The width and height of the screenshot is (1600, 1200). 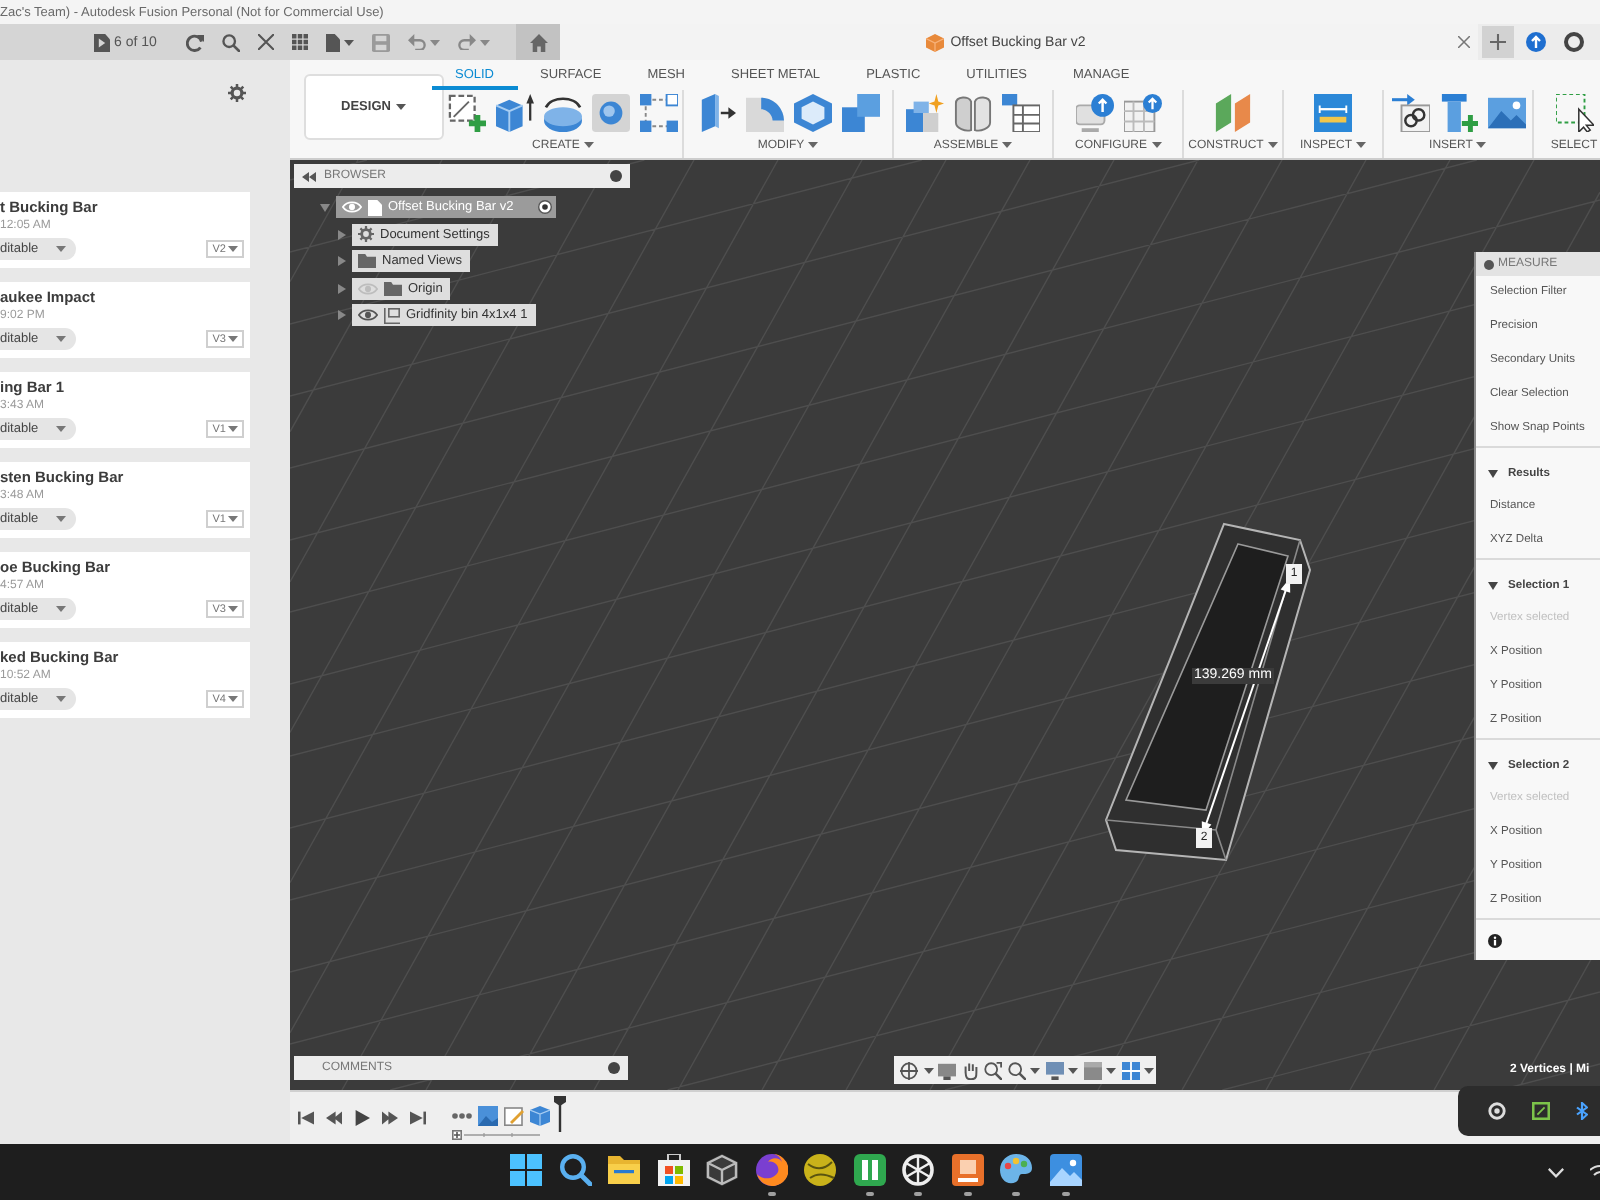 I want to click on skip-forward-icon, so click(x=418, y=1118).